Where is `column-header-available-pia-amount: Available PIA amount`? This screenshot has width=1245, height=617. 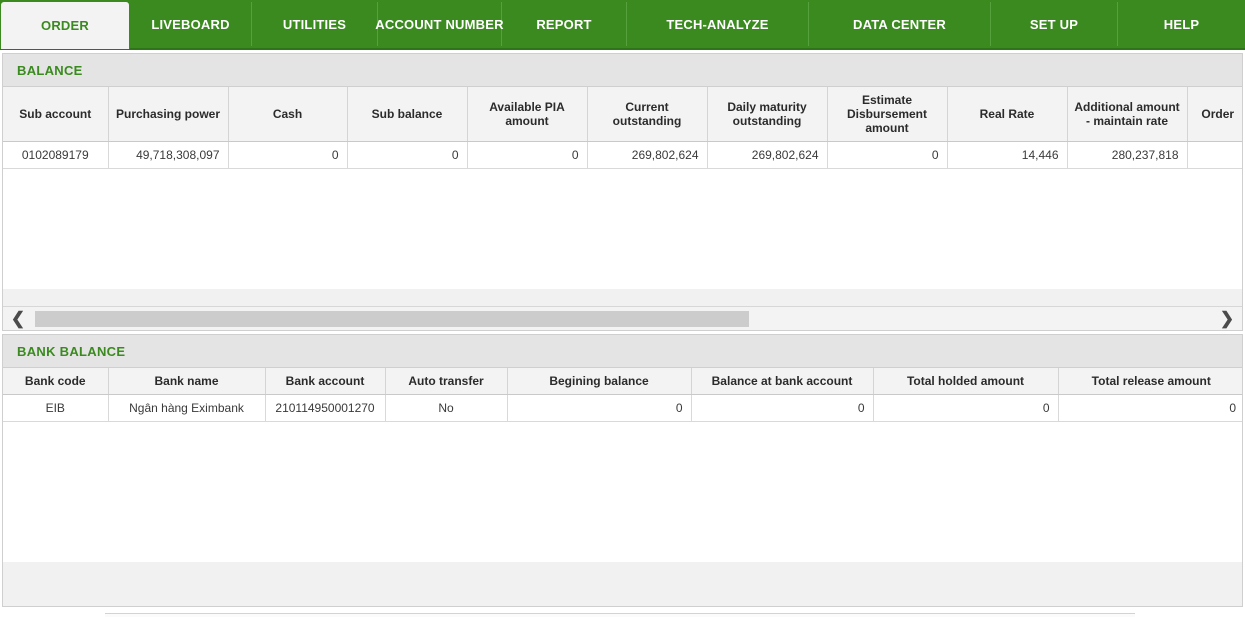 column-header-available-pia-amount: Available PIA amount is located at coordinates (527, 114).